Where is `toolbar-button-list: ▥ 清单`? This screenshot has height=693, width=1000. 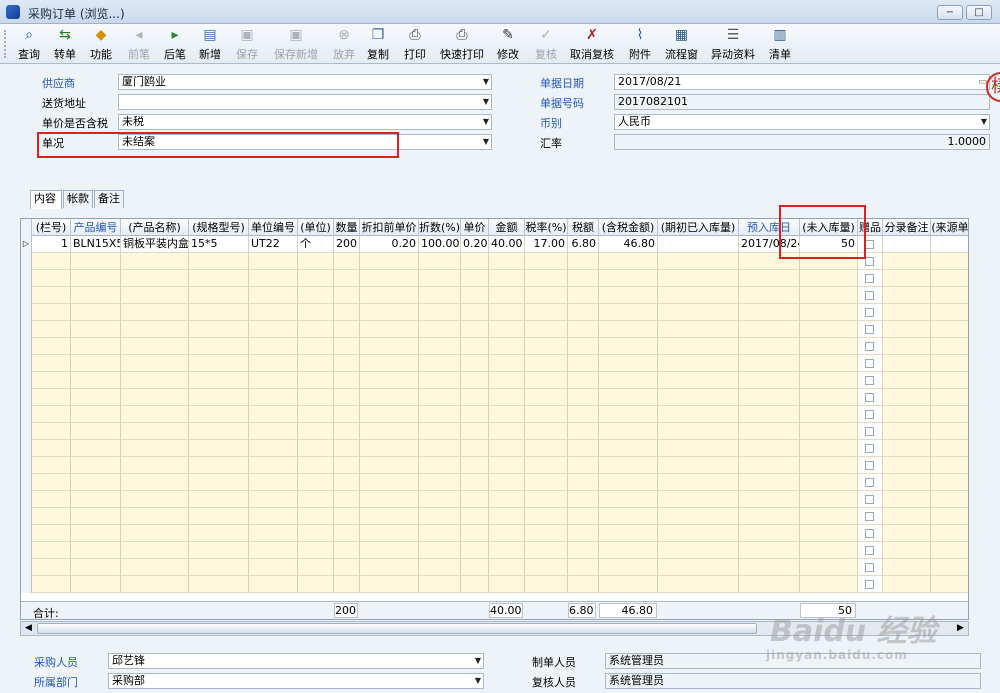 toolbar-button-list: ▥ 清单 is located at coordinates (780, 44).